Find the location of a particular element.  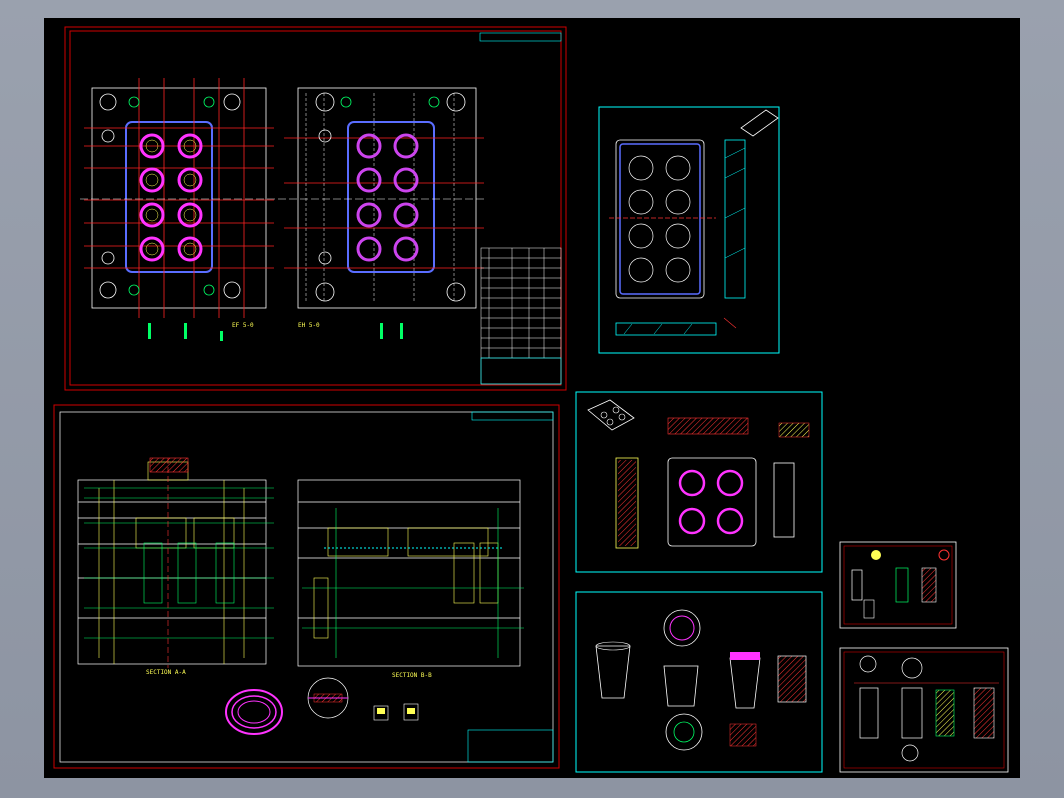

sheet-insert-detail is located at coordinates (699, 482).